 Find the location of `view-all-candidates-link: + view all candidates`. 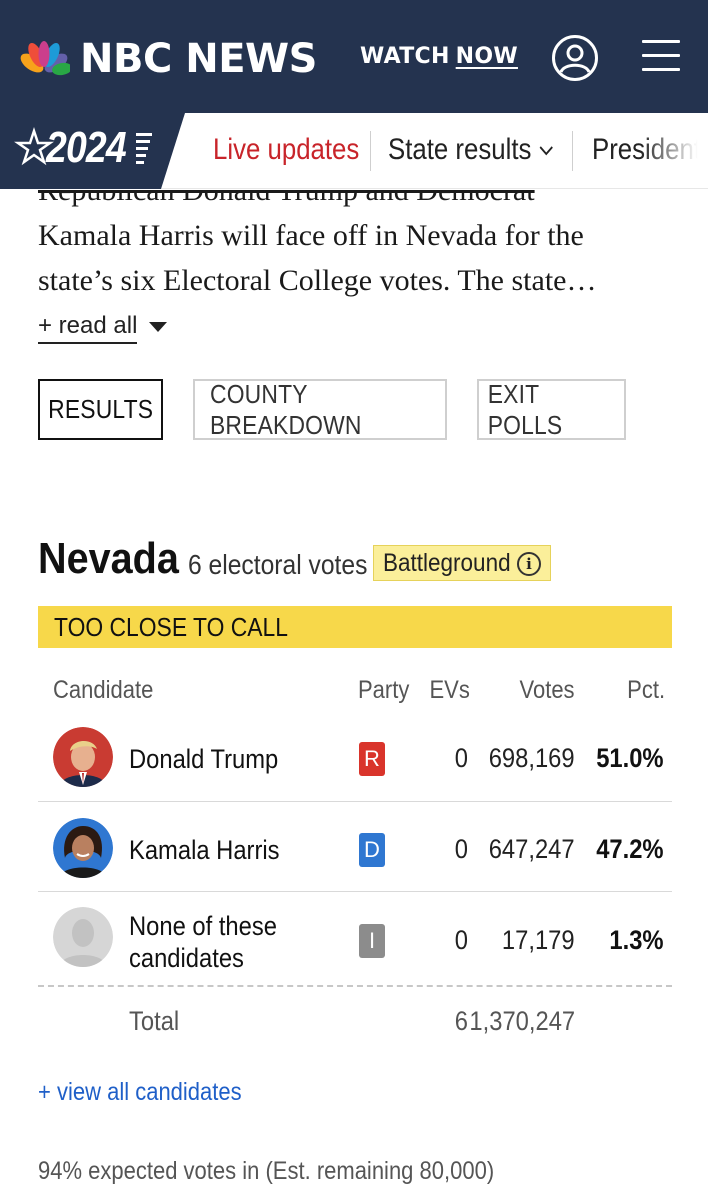

view-all-candidates-link: + view all candidates is located at coordinates (153, 1092).